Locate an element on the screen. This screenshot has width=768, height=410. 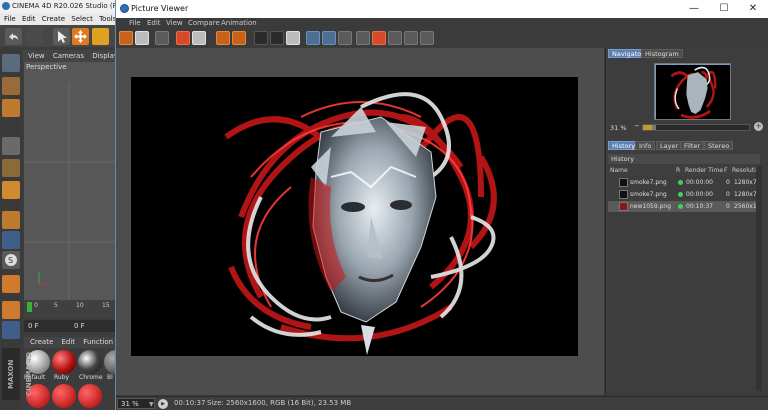
channel-a-icon is located at coordinates (363, 38).